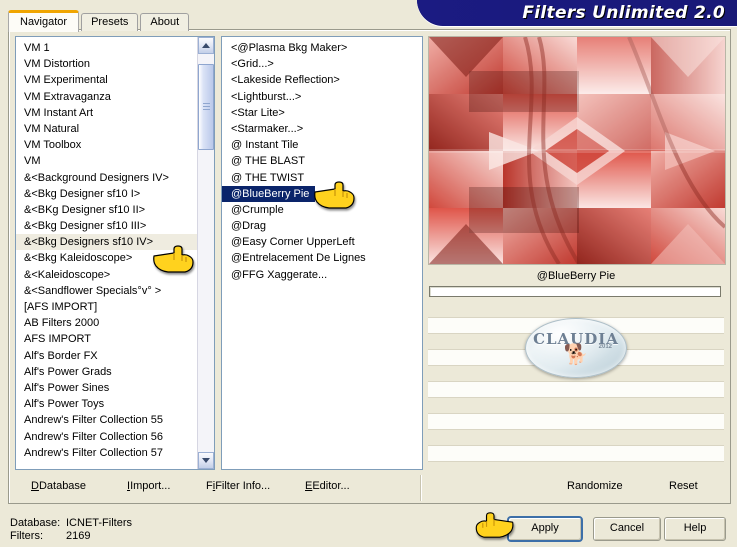 Image resolution: width=737 pixels, height=547 pixels. What do you see at coordinates (115, 388) in the screenshot?
I see `list-item: Alf's Power Sines` at bounding box center [115, 388].